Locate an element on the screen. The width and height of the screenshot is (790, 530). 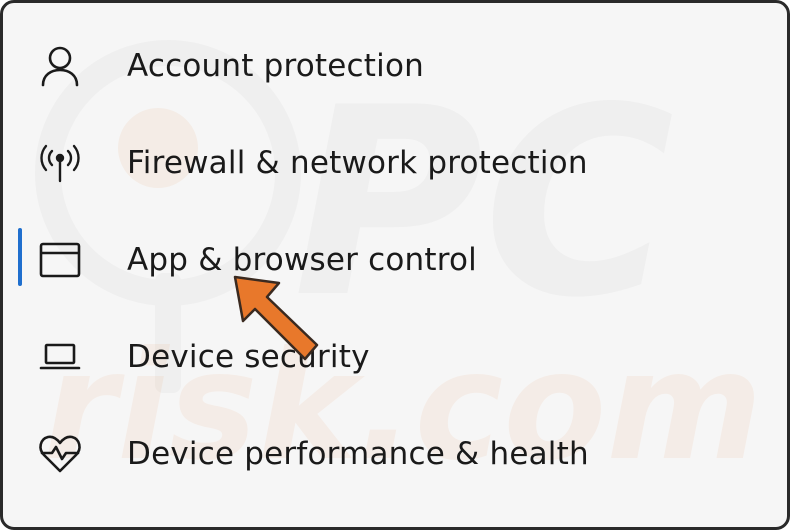
menu-item-label: Firewall & network protection is located at coordinates (357, 163).